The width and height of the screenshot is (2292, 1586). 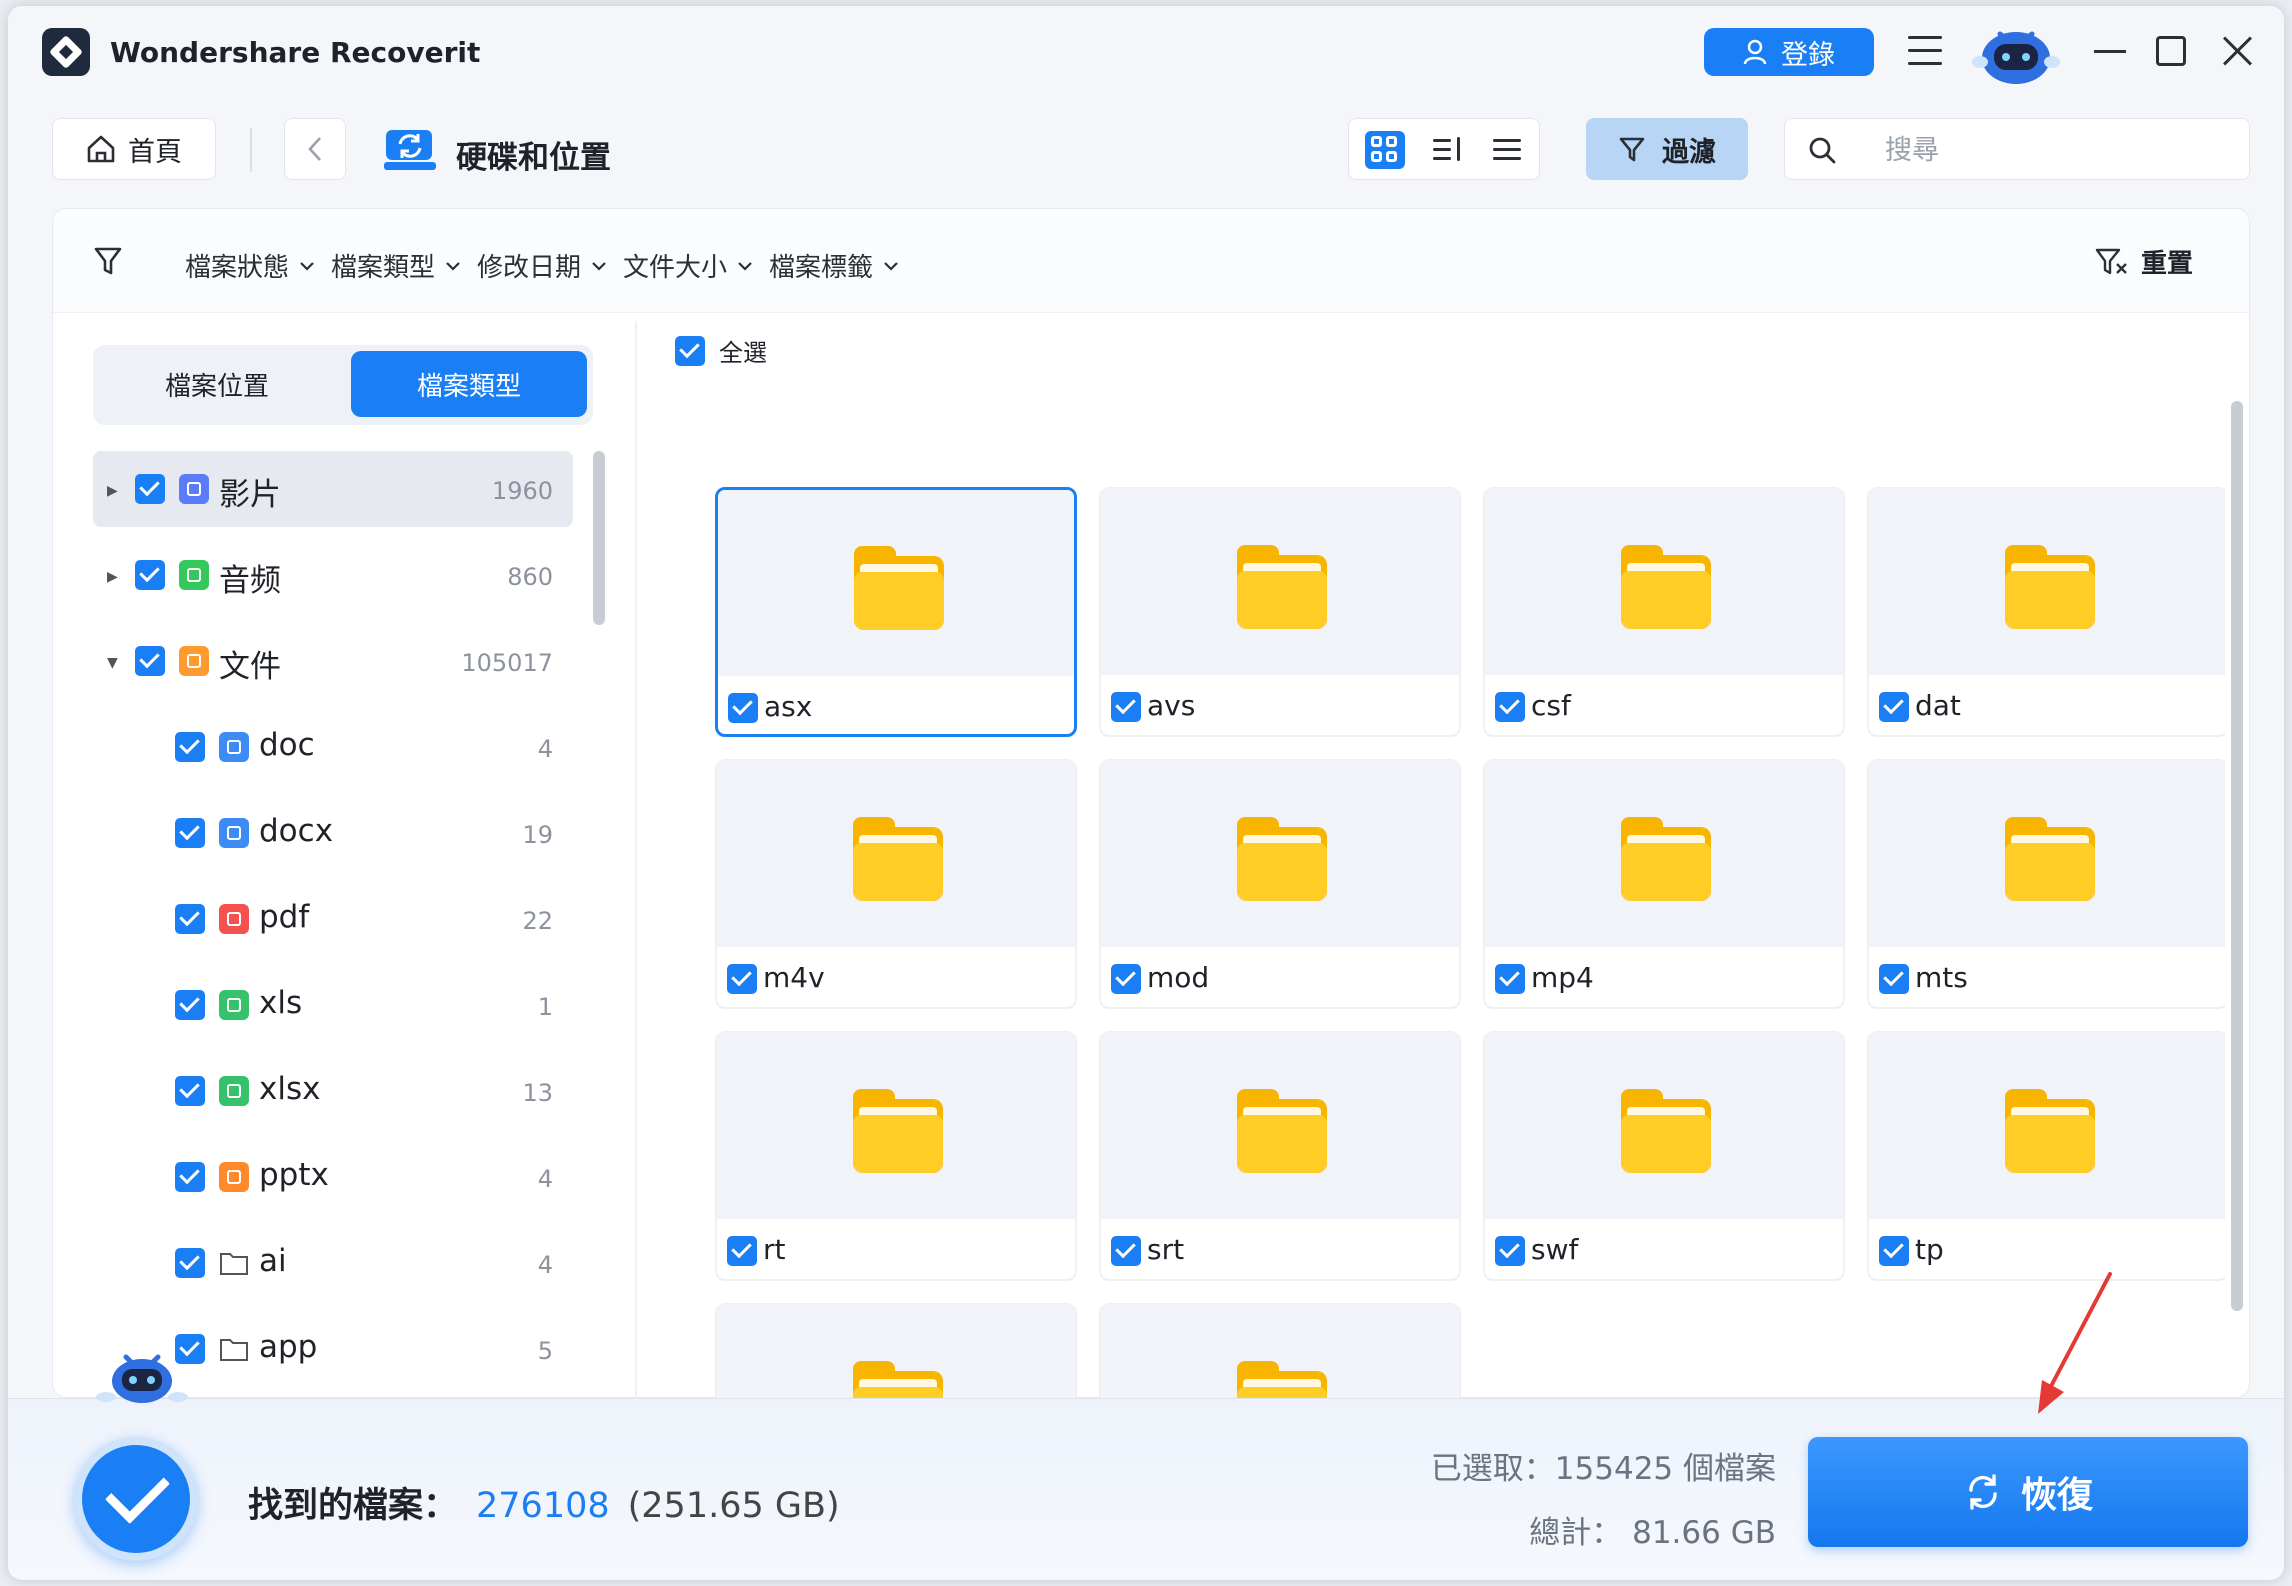 I want to click on tree-item-label: 影片, so click(x=250, y=495).